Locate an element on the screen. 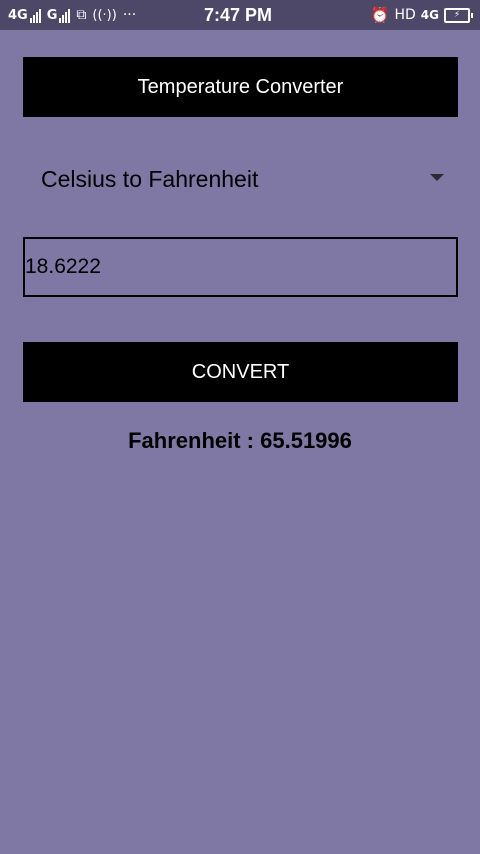  conversion-type-spinner: Celsius to Fahrenheit is located at coordinates (240, 179).